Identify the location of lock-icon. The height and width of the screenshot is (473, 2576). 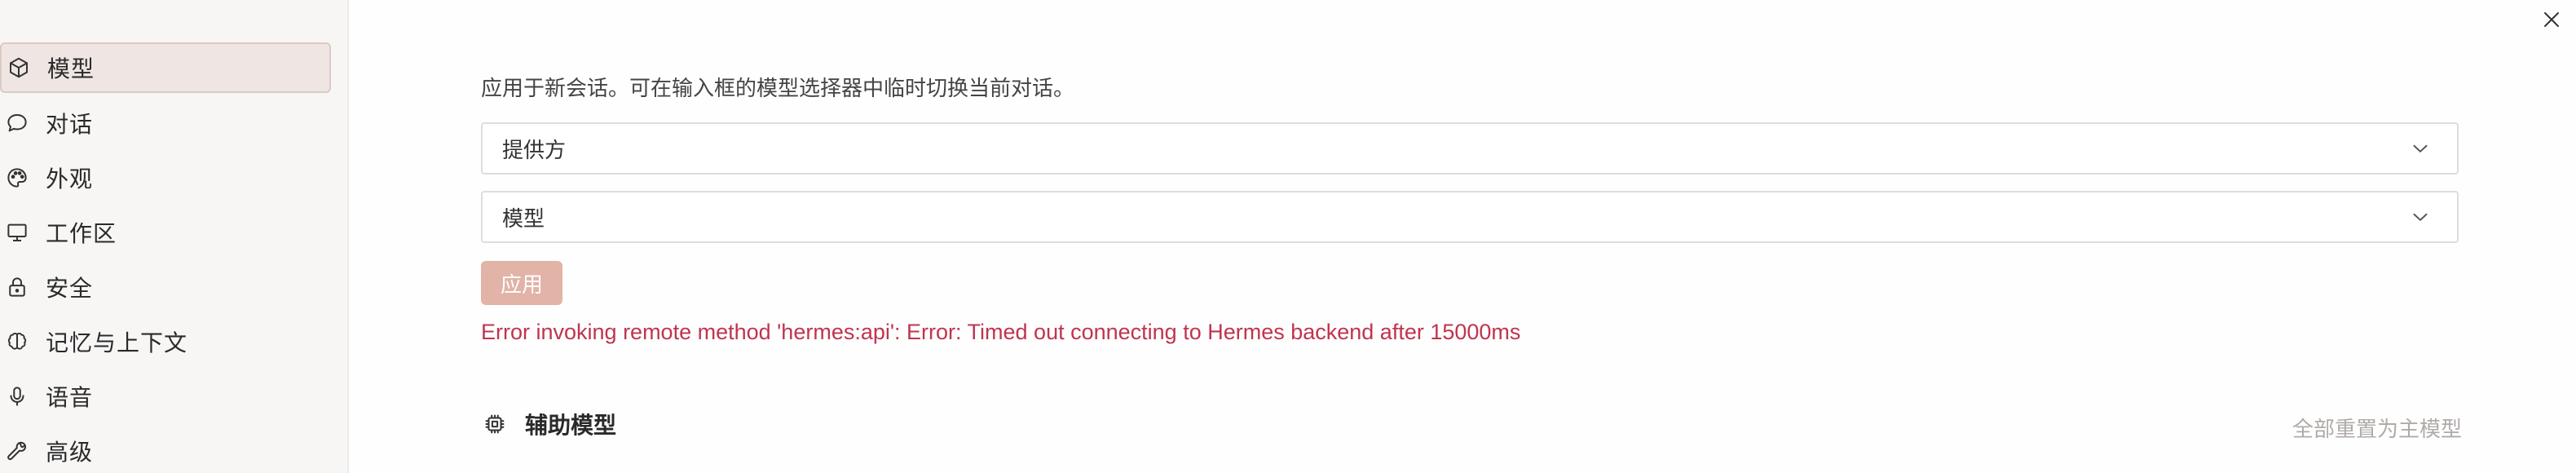
(17, 287).